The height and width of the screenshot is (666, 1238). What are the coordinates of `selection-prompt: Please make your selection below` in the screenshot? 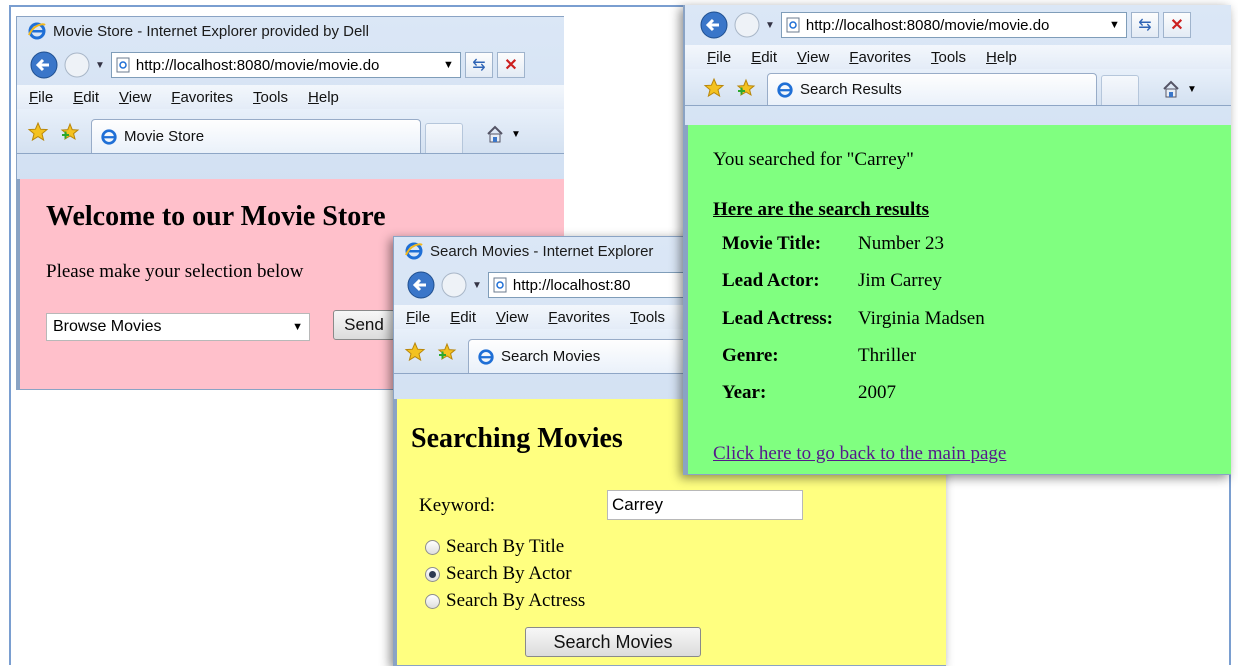 It's located at (175, 271).